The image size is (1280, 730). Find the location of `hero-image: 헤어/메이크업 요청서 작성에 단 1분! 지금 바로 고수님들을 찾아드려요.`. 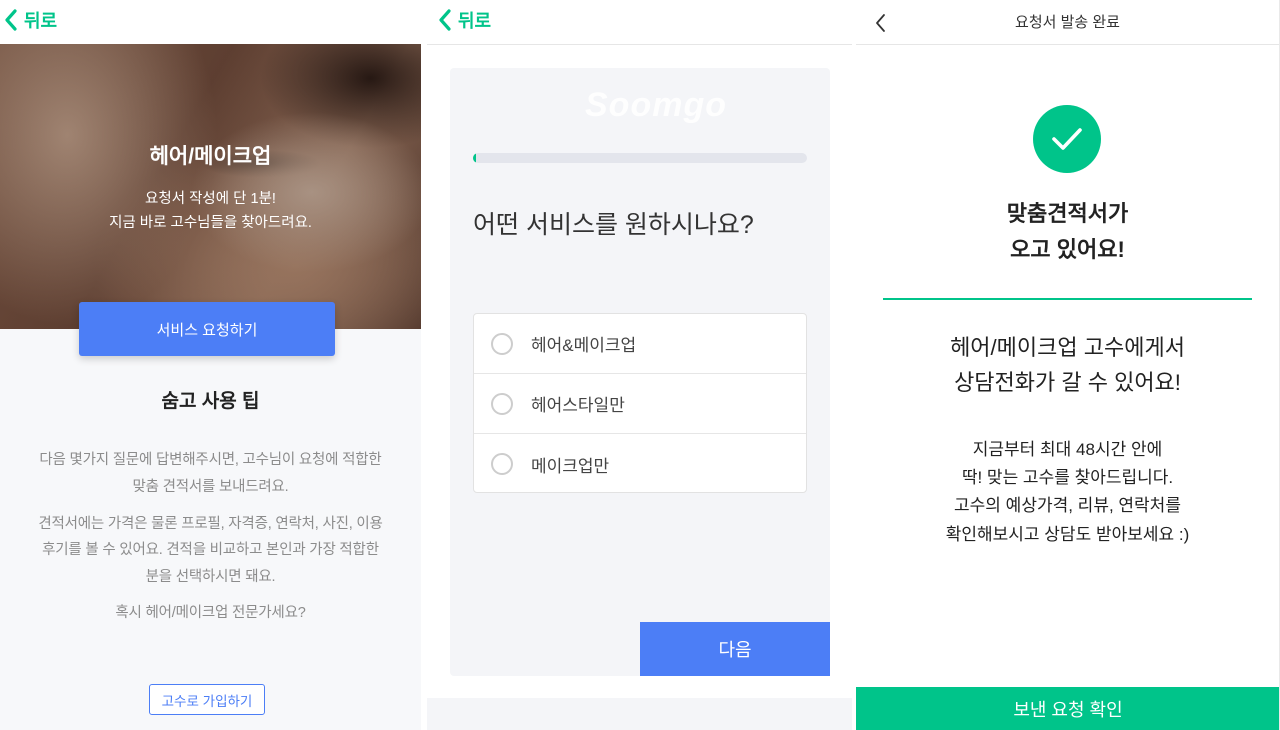

hero-image: 헤어/메이크업 요청서 작성에 단 1분! 지금 바로 고수님들을 찾아드려요. is located at coordinates (210, 186).